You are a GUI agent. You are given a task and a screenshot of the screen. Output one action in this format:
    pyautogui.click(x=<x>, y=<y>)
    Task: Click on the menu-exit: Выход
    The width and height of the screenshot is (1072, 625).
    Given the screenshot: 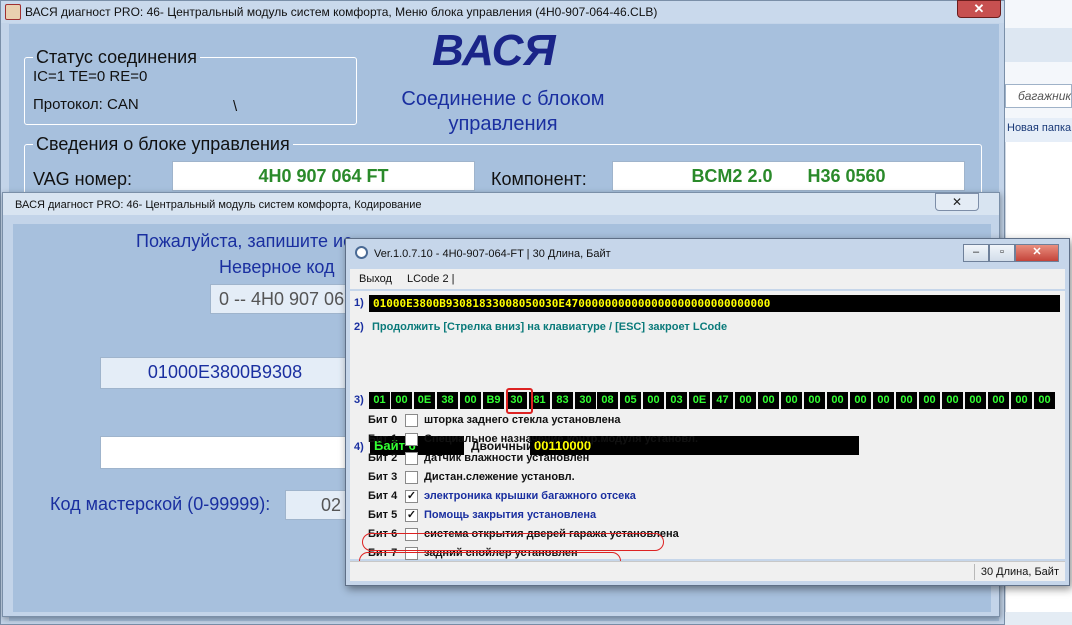 What is the action you would take?
    pyautogui.click(x=375, y=279)
    